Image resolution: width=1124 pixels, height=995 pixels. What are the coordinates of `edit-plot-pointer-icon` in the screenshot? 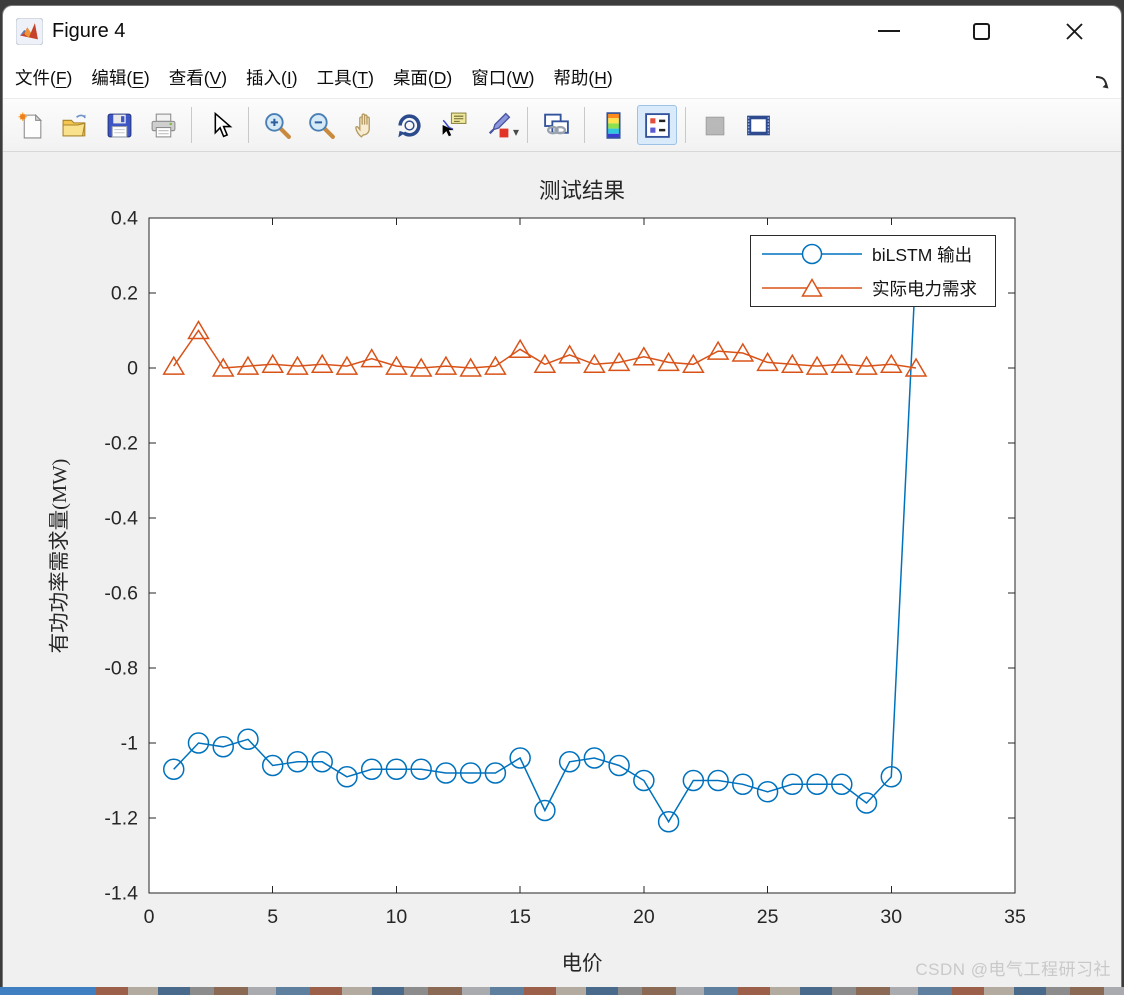 It's located at (220, 125).